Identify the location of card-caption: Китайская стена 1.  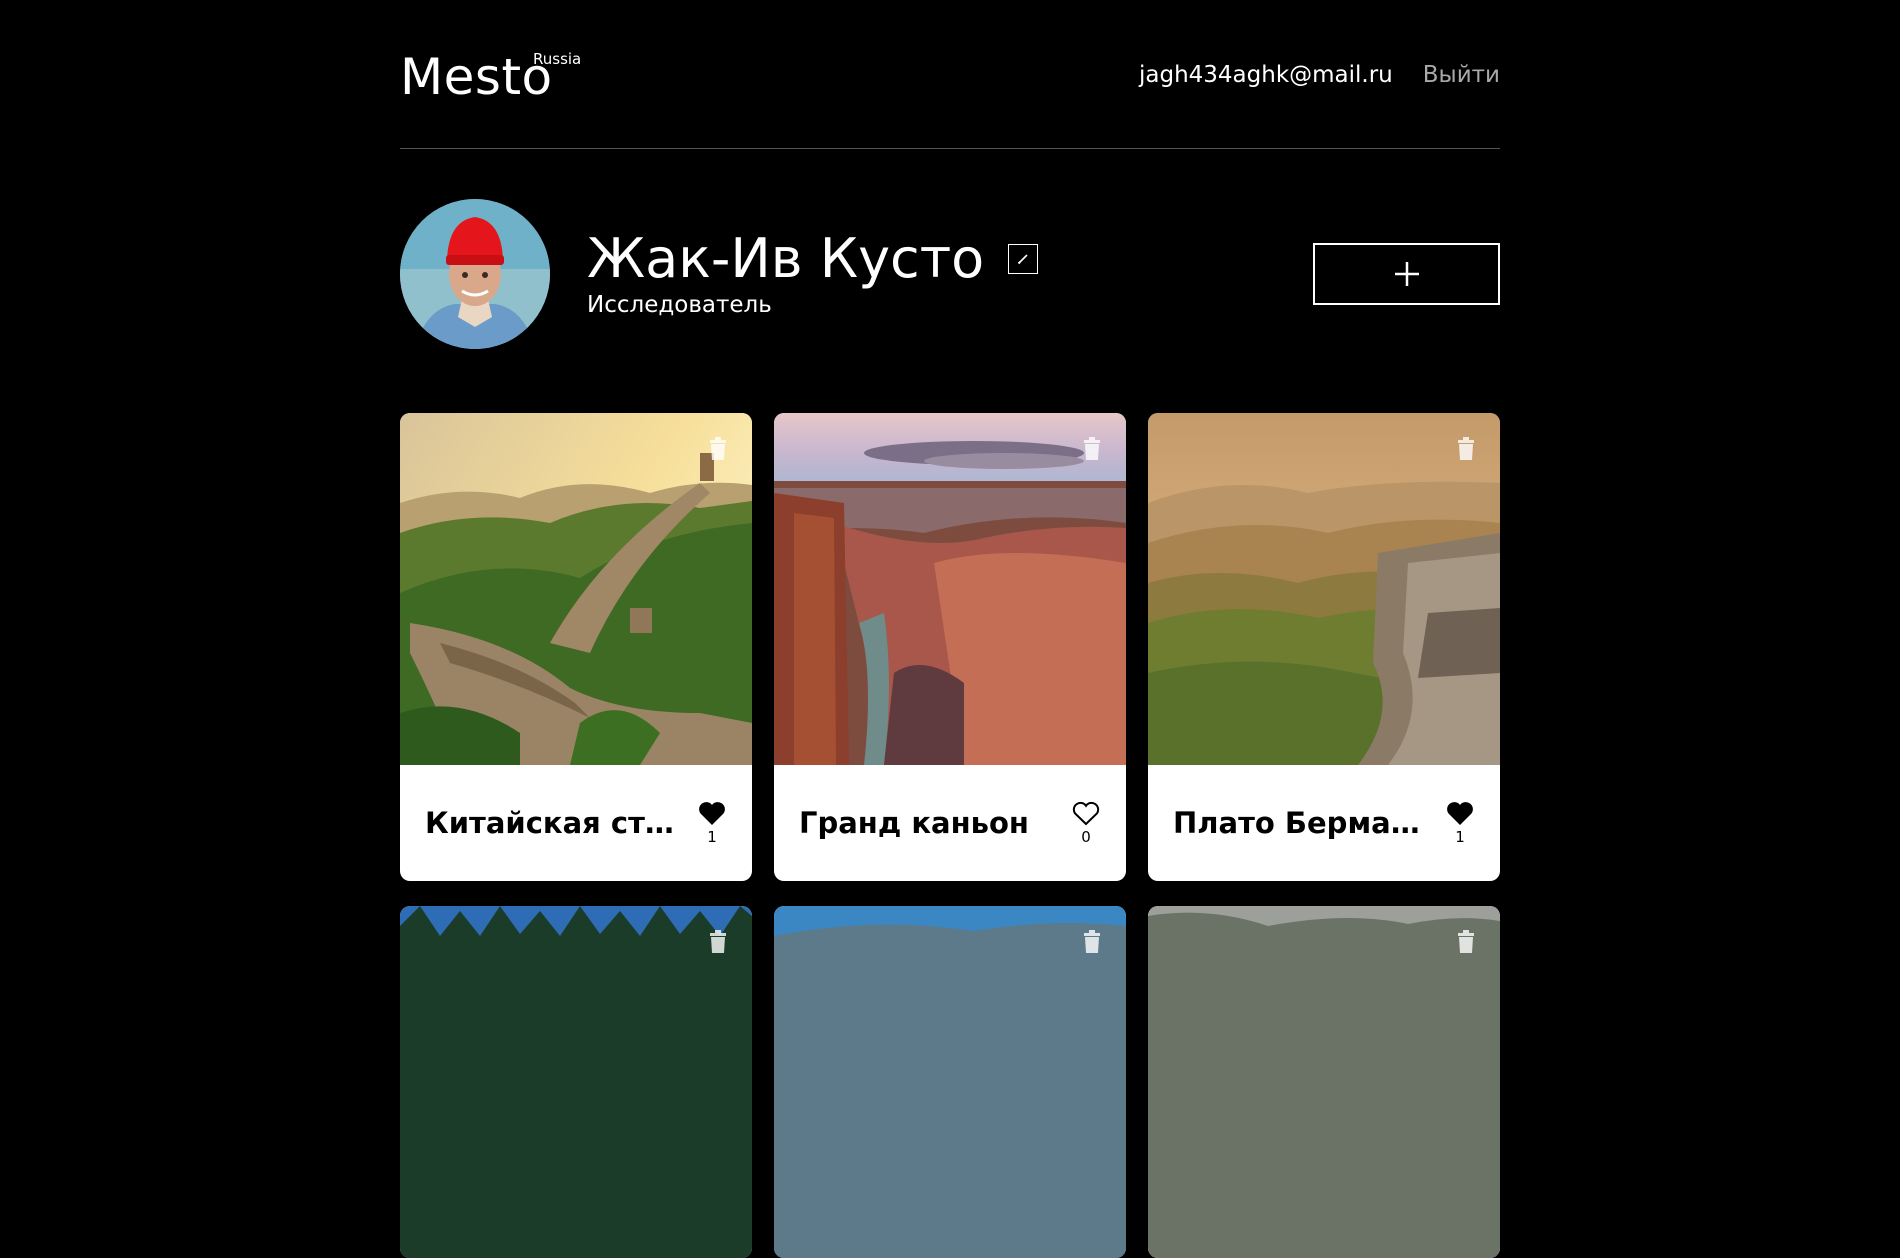
(576, 823).